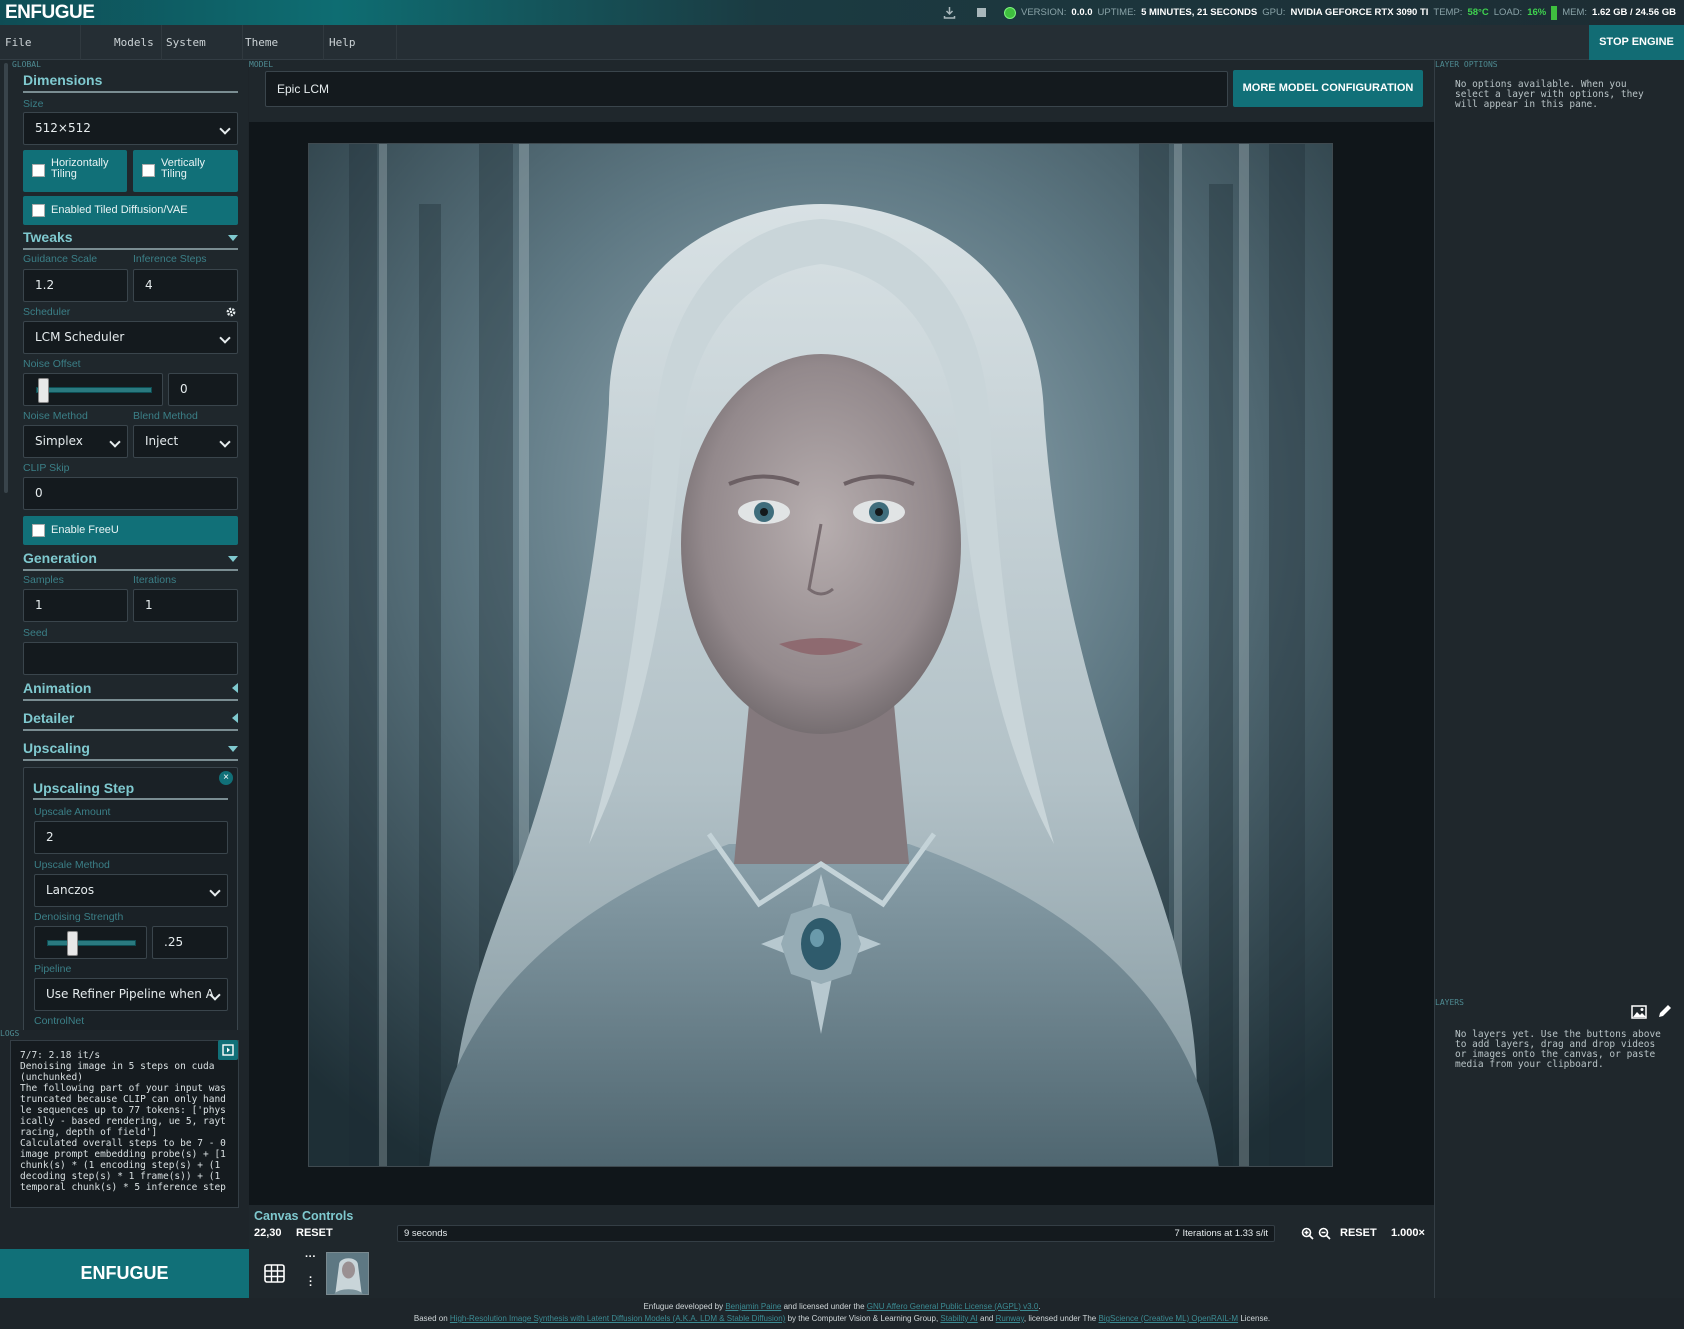 This screenshot has height=1329, width=1684. What do you see at coordinates (836, 1233) in the screenshot?
I see `generation-progress: 9 seconds 7 Iterations at 1.33 s/it` at bounding box center [836, 1233].